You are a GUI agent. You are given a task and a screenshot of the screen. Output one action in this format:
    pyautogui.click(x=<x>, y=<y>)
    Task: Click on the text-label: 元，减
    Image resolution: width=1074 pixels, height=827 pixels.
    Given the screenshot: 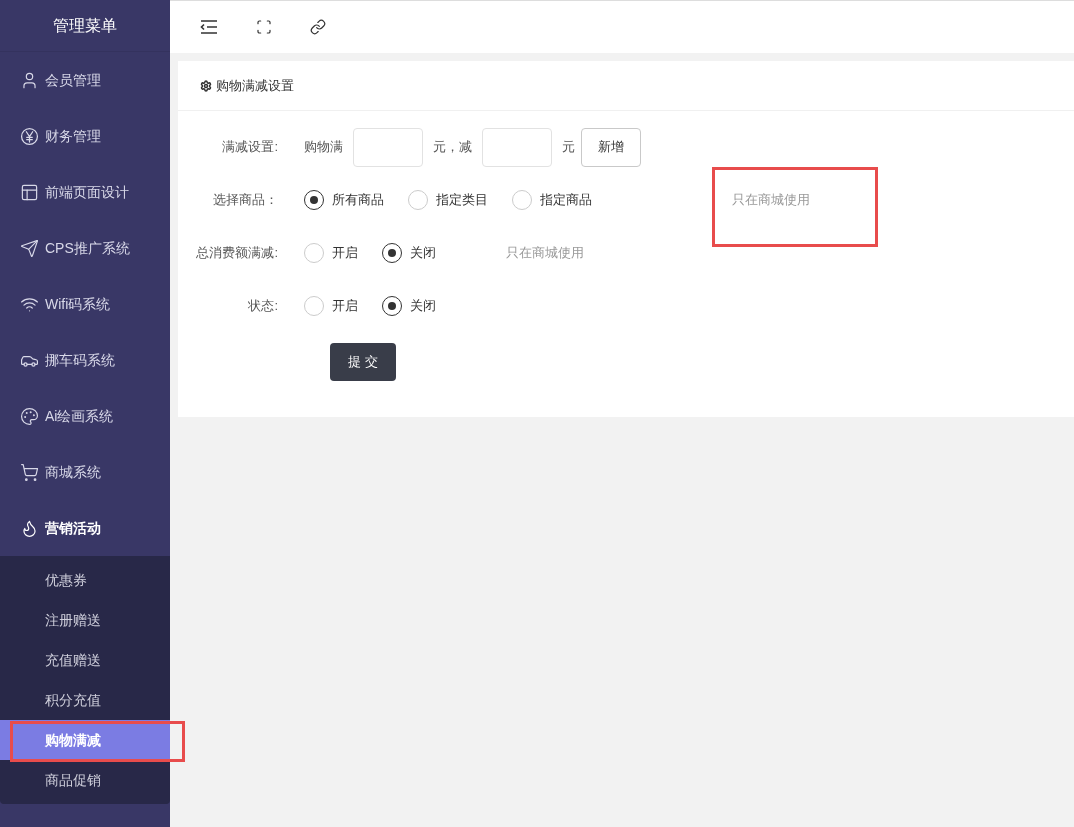 What is the action you would take?
    pyautogui.click(x=452, y=147)
    